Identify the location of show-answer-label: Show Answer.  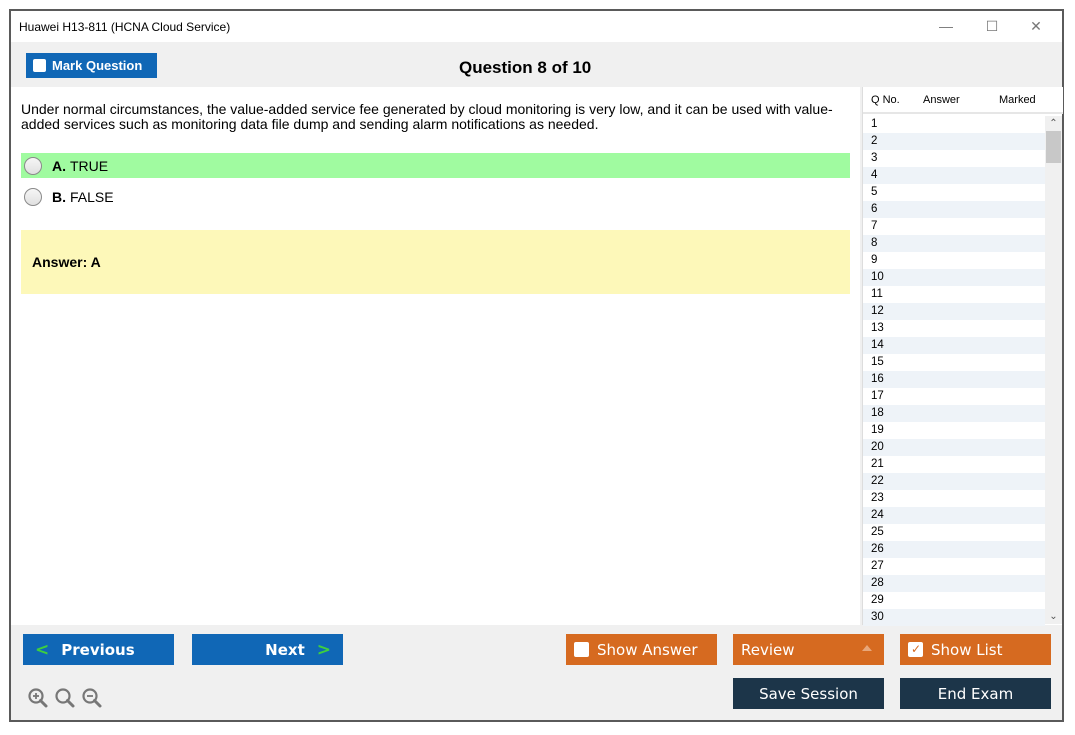
(647, 649).